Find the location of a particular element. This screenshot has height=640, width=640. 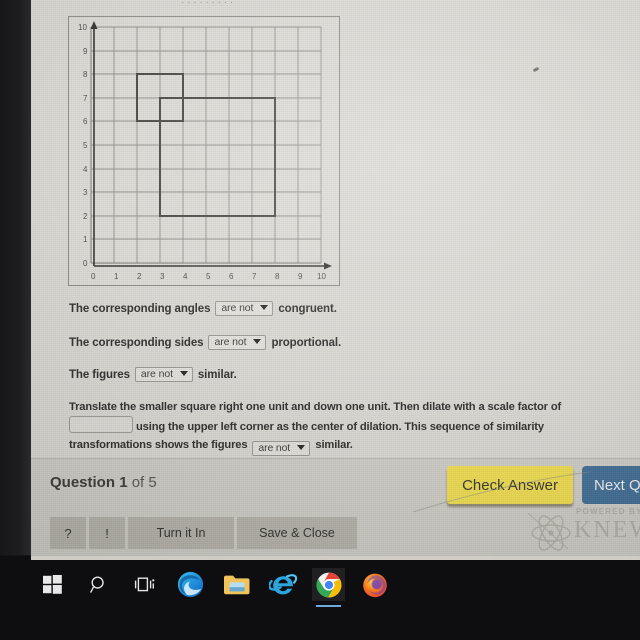

dropdown-sides-value: are not is located at coordinates (230, 342).